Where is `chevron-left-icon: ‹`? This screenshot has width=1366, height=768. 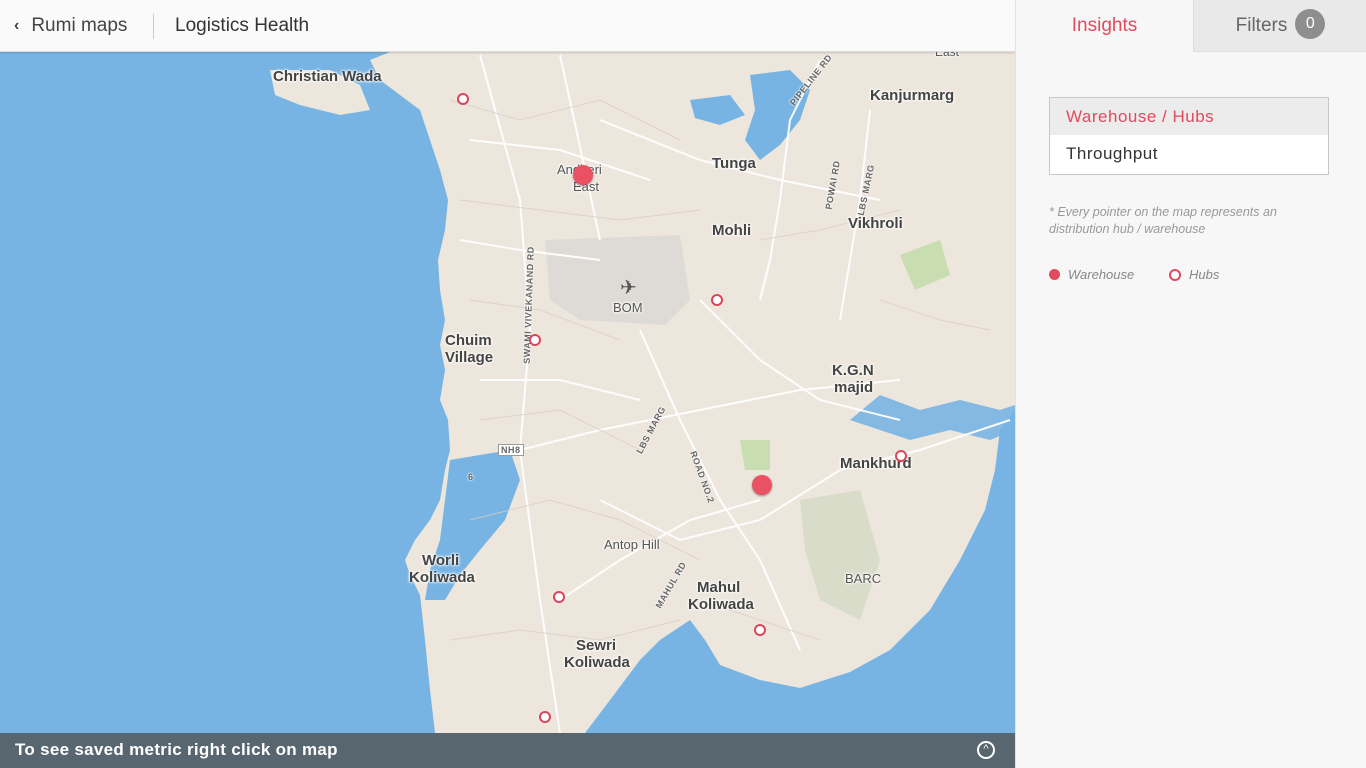
chevron-left-icon: ‹ is located at coordinates (17, 25).